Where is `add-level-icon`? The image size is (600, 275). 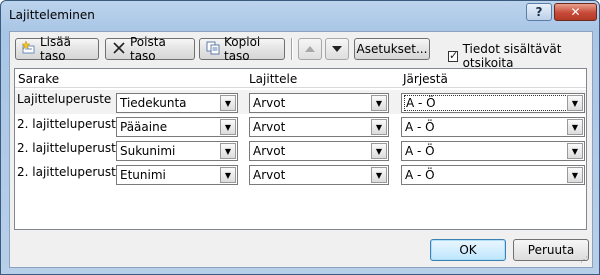
add-level-icon is located at coordinates (28, 48).